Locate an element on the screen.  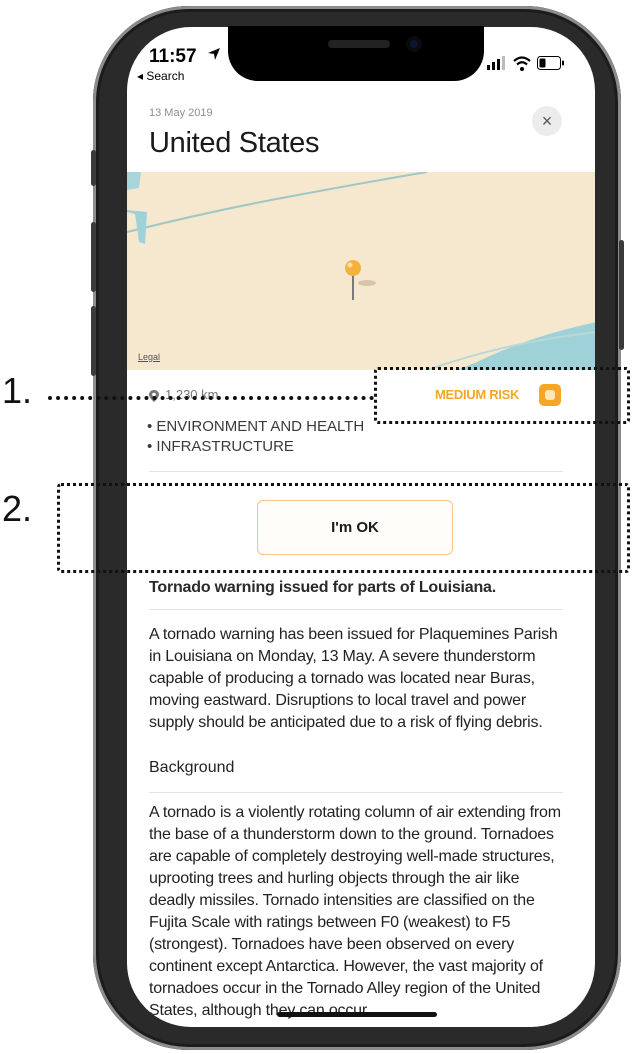
map-view: Legal is located at coordinates (361, 271).